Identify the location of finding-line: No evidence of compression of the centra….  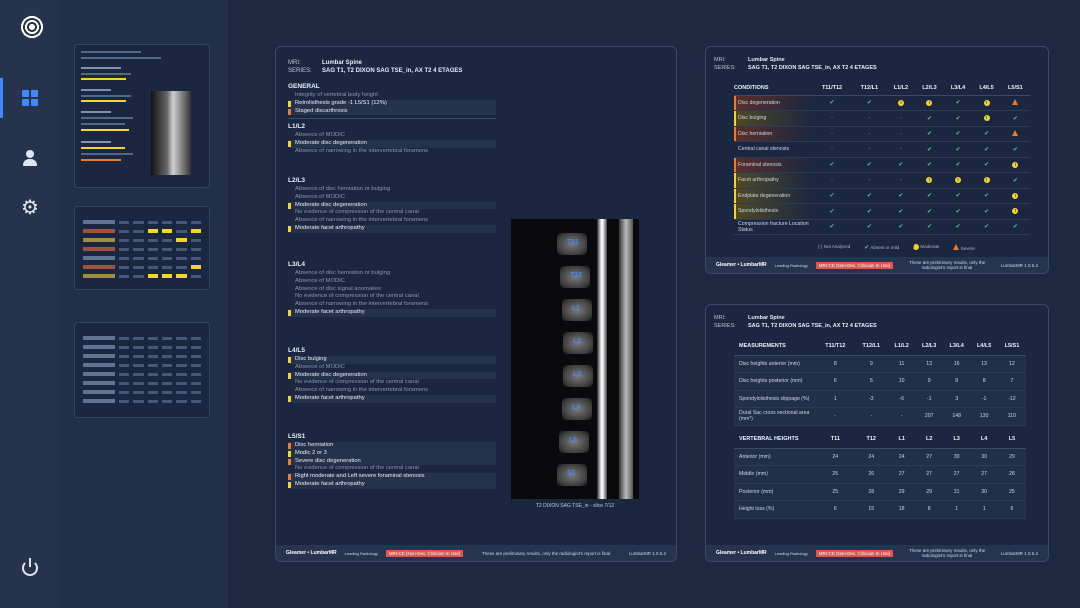
(357, 296).